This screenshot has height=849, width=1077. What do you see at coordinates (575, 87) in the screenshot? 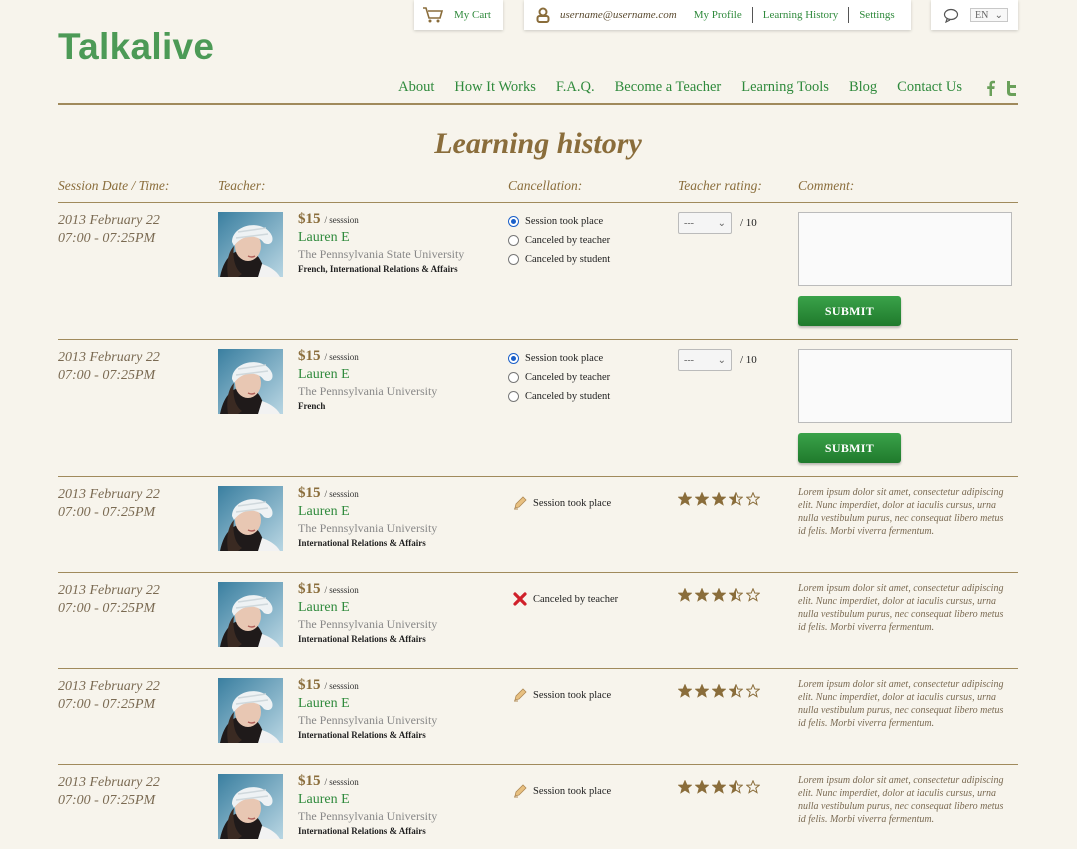
I see `nav-faq: F.A.Q.` at bounding box center [575, 87].